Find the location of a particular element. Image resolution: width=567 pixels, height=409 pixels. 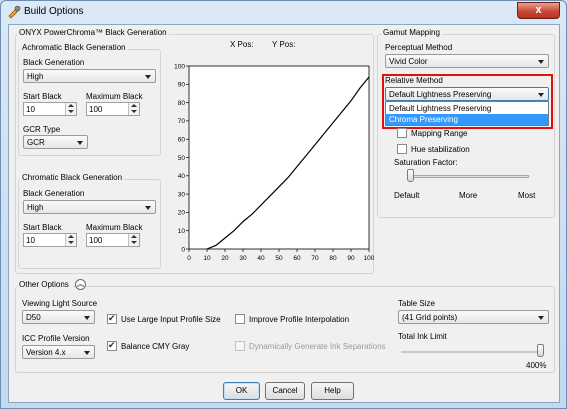

ok-button: OK is located at coordinates (241, 391).